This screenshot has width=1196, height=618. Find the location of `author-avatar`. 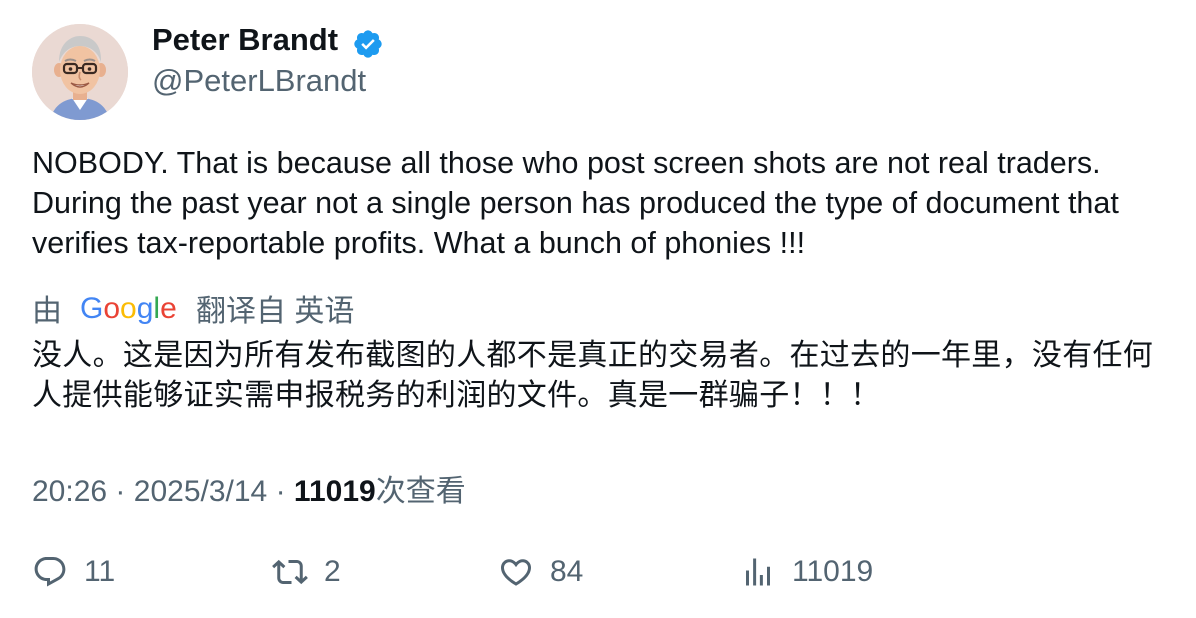

author-avatar is located at coordinates (80, 72).